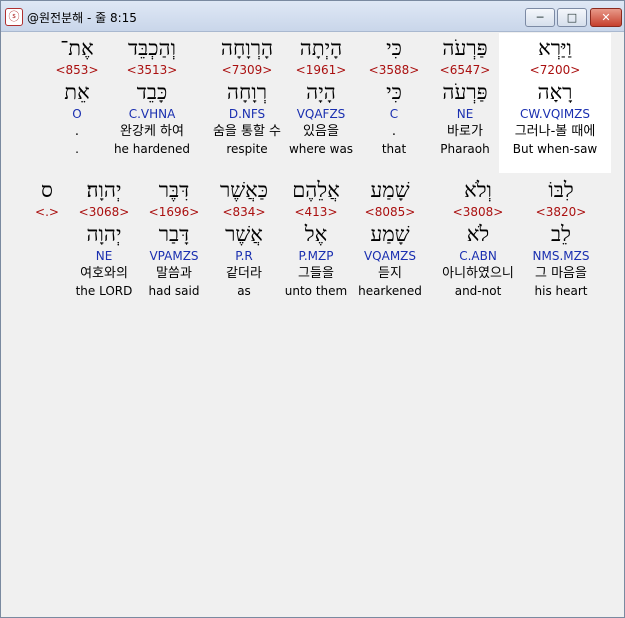  What do you see at coordinates (478, 212) in the screenshot?
I see `strong-number: <3808>` at bounding box center [478, 212].